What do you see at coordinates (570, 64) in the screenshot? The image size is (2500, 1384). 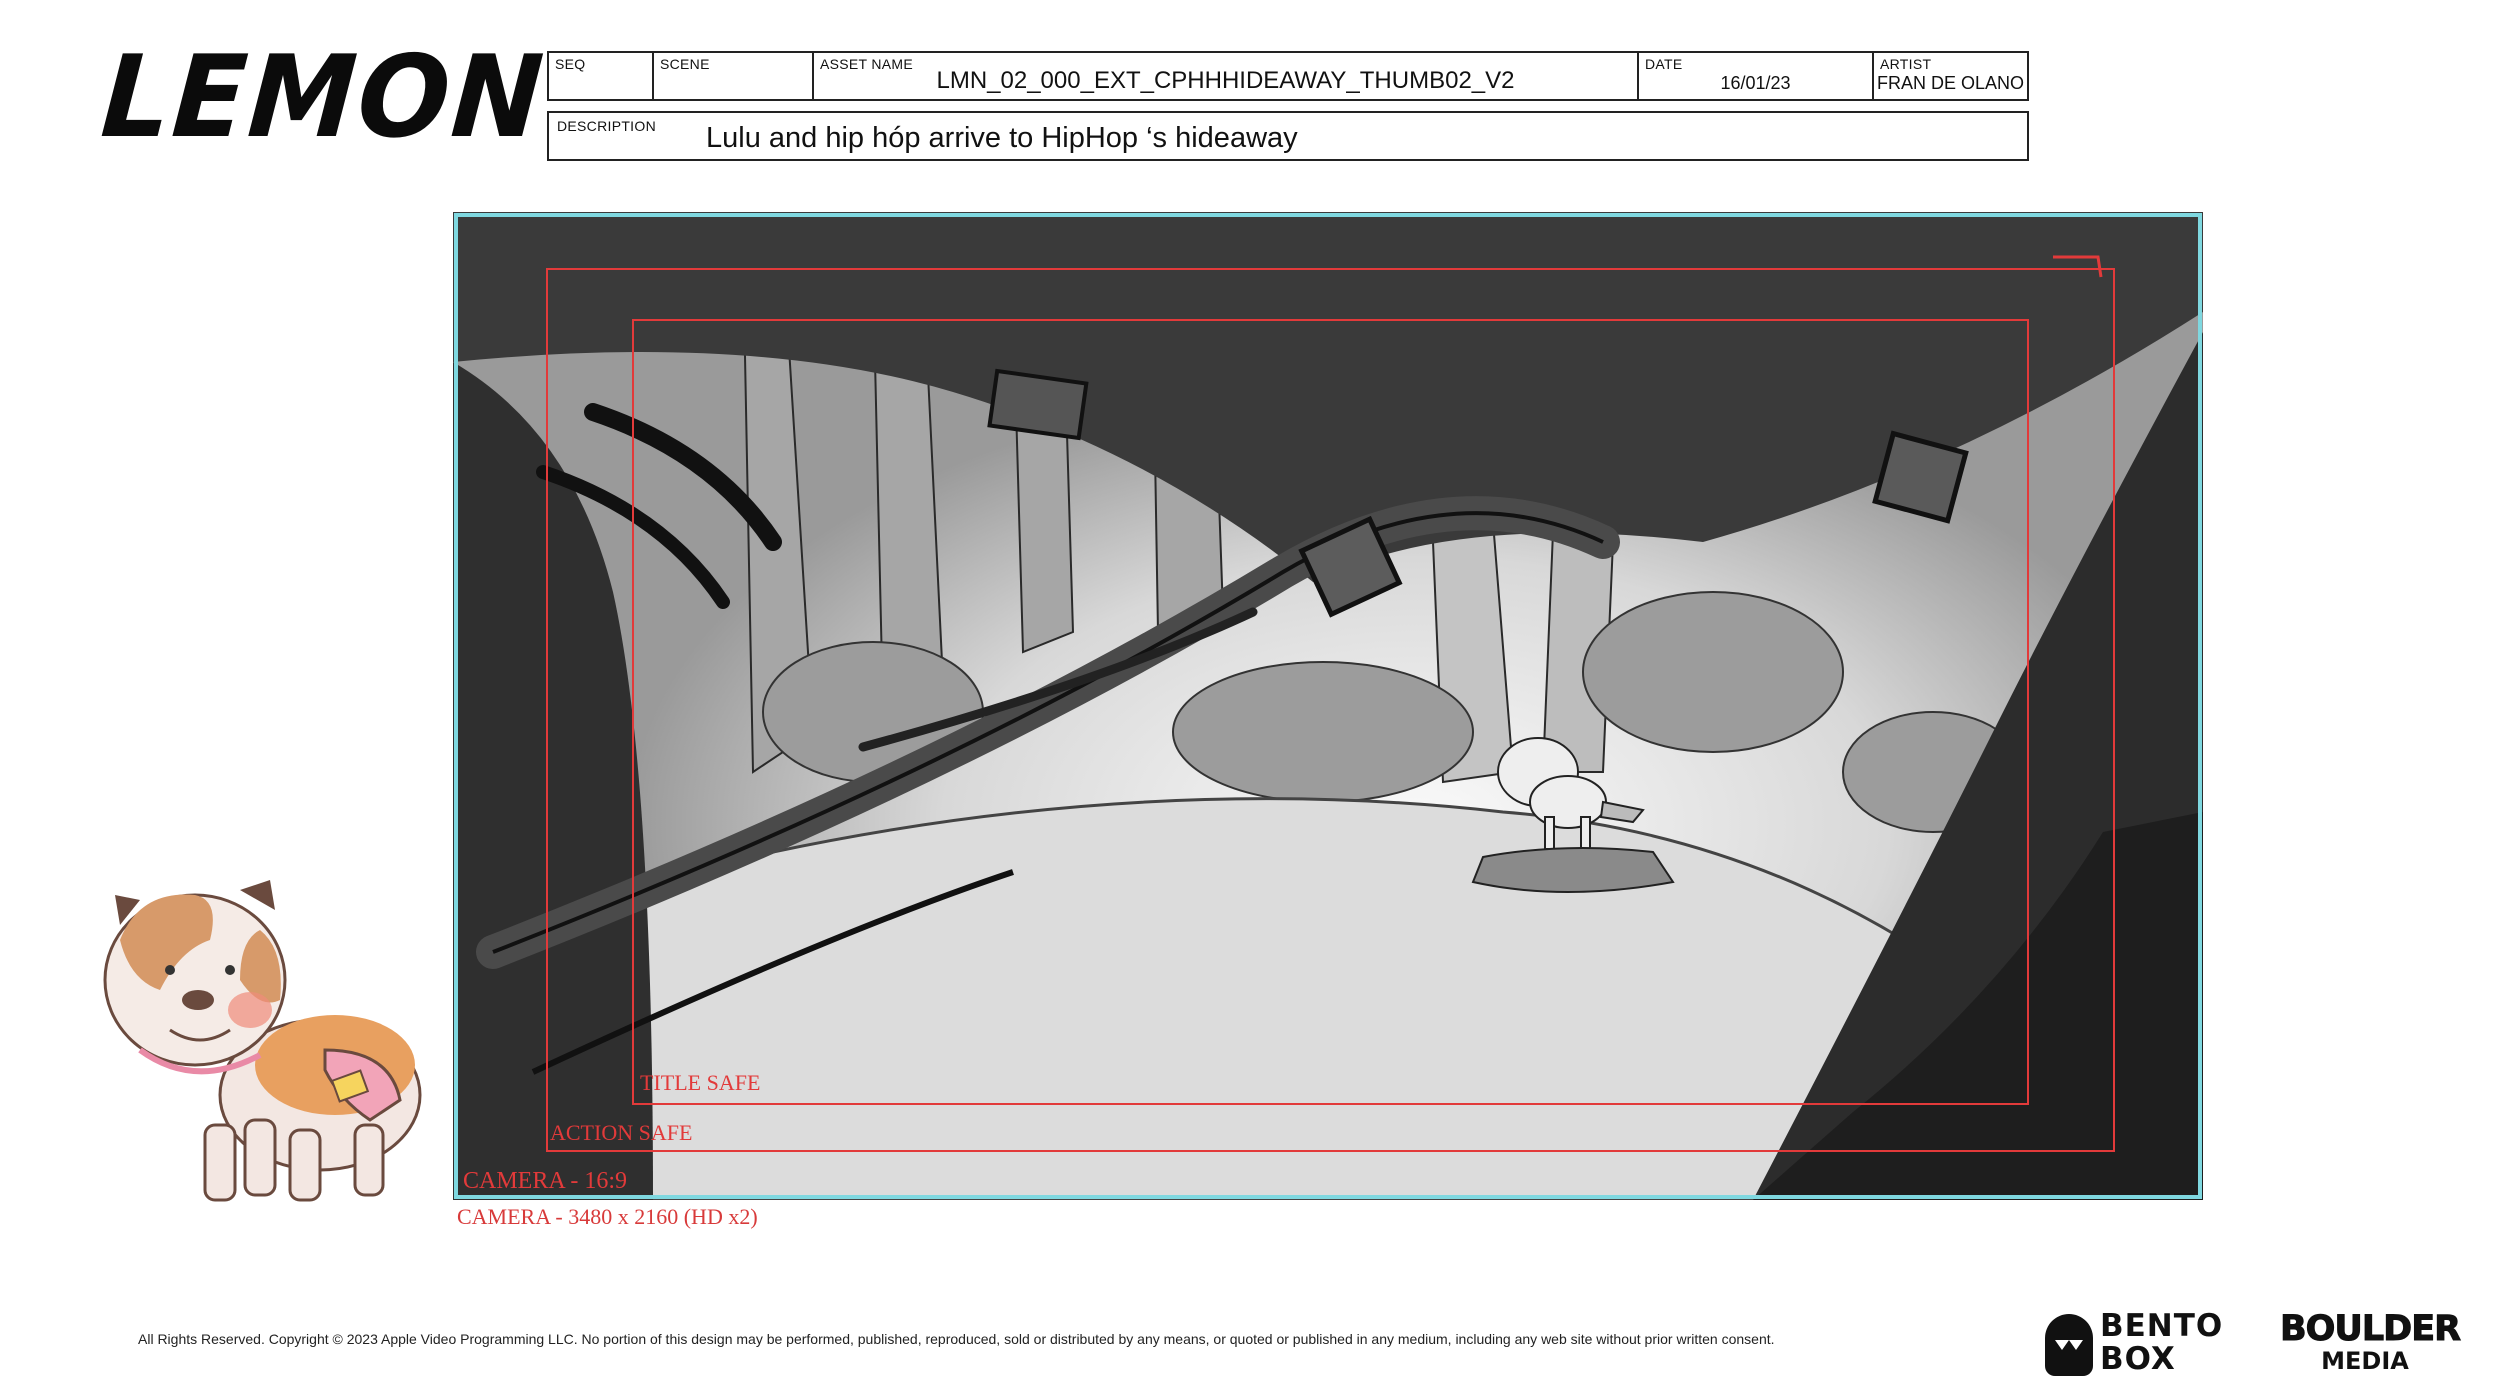 I see `seq-label: SEQ` at bounding box center [570, 64].